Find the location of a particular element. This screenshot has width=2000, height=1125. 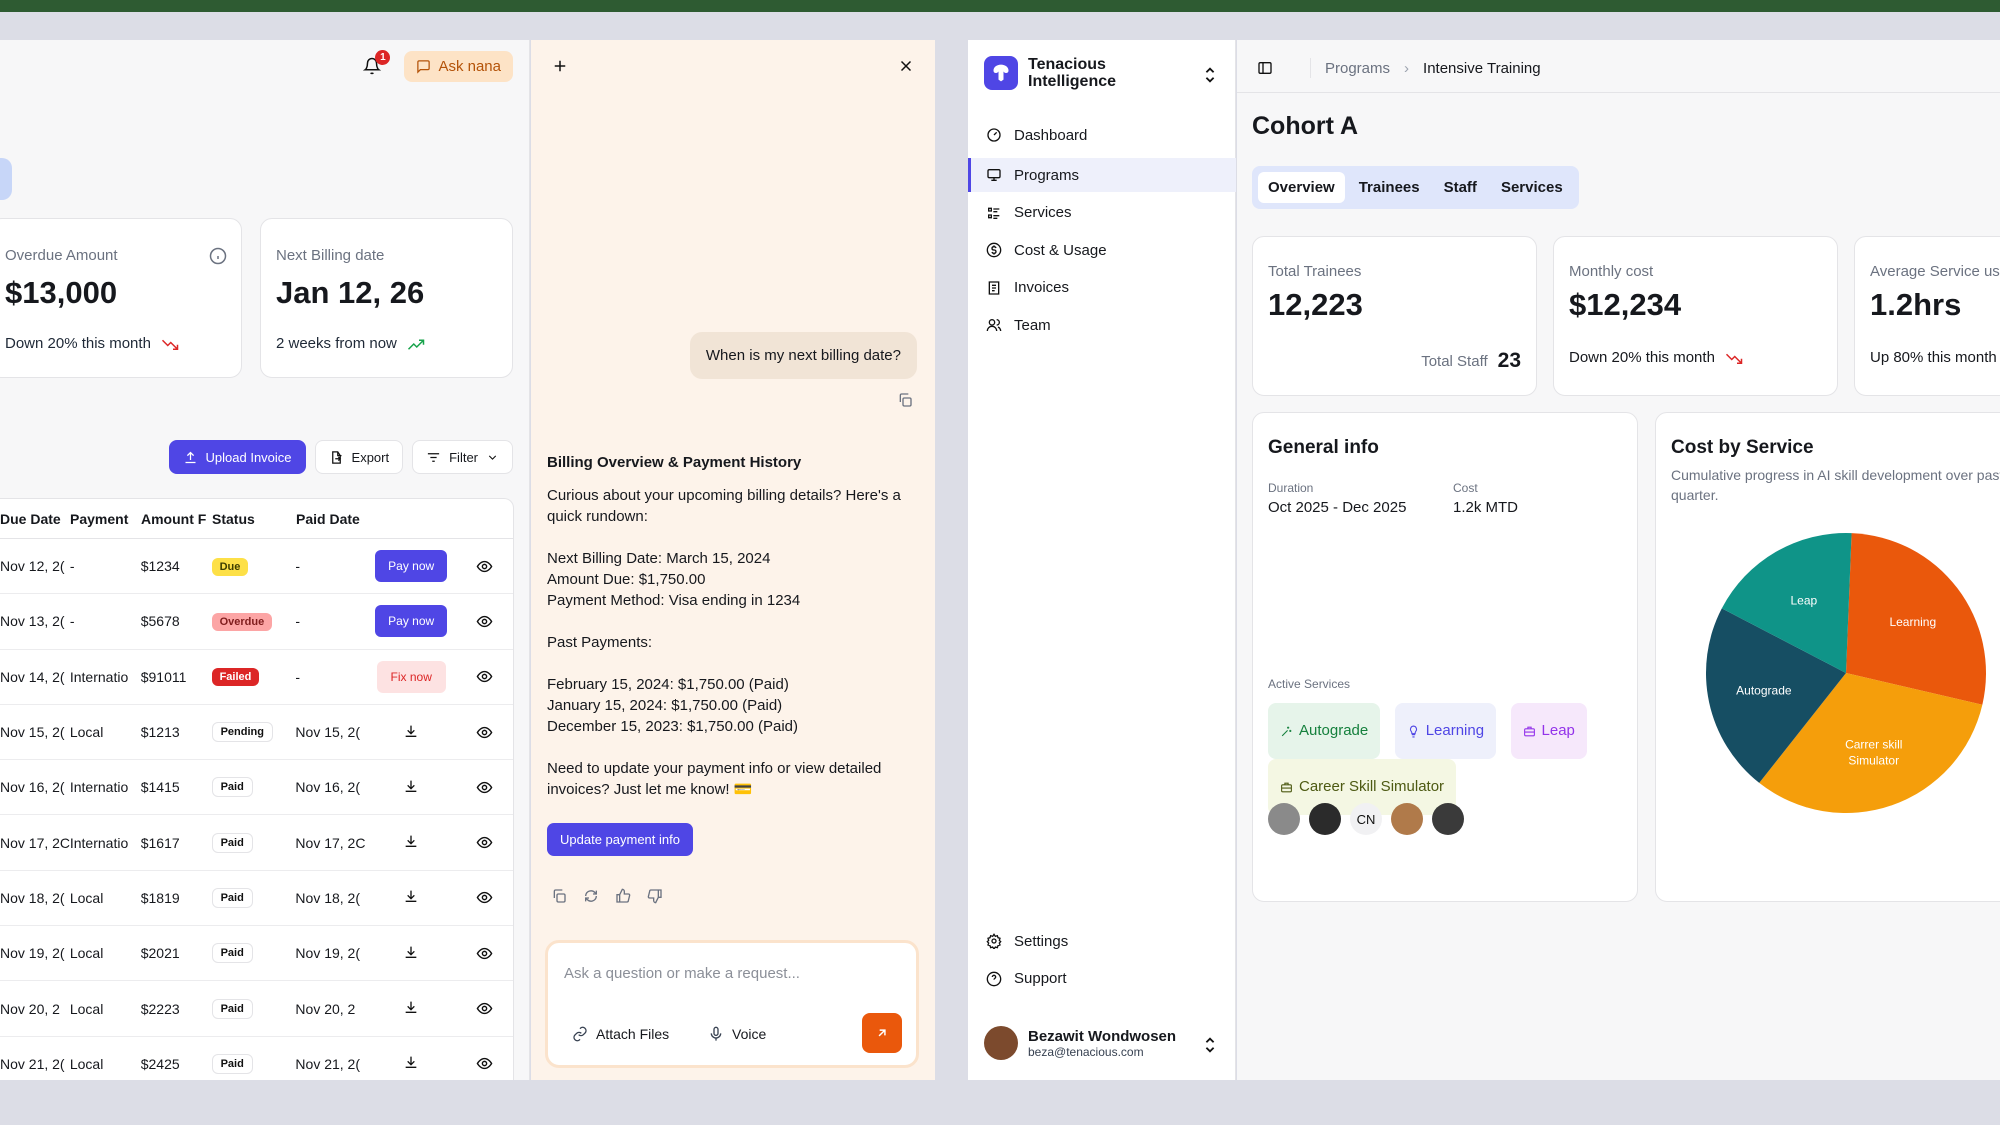

sidebar-item-support: Support is located at coordinates (1102, 979).